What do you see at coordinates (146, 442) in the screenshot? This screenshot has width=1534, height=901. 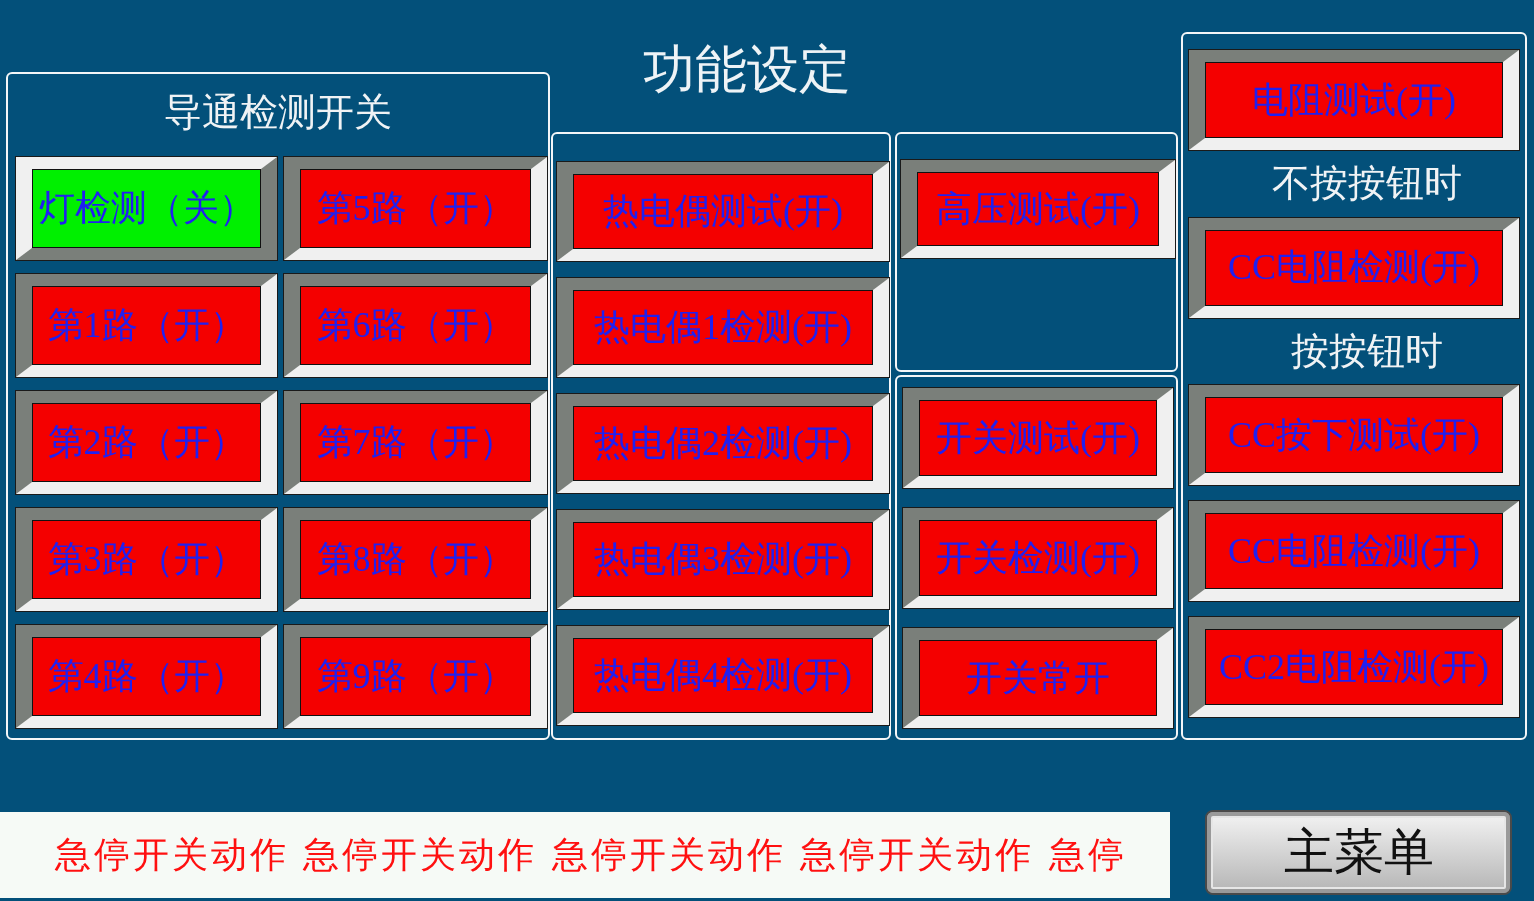 I see `toggle-button: 第2路（开）` at bounding box center [146, 442].